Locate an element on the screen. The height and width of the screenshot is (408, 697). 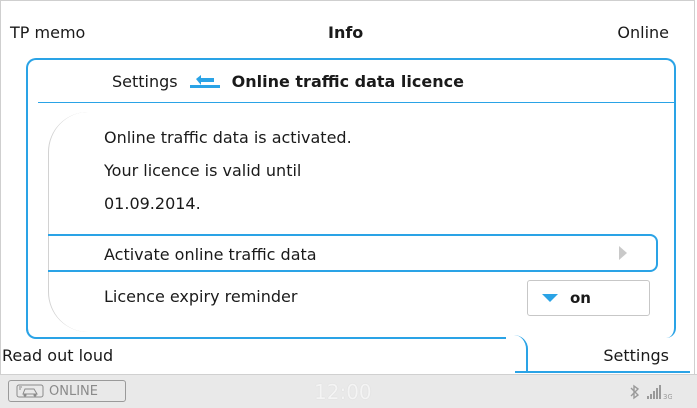
info-line-validity: Your licence is valid until is located at coordinates (203, 170).